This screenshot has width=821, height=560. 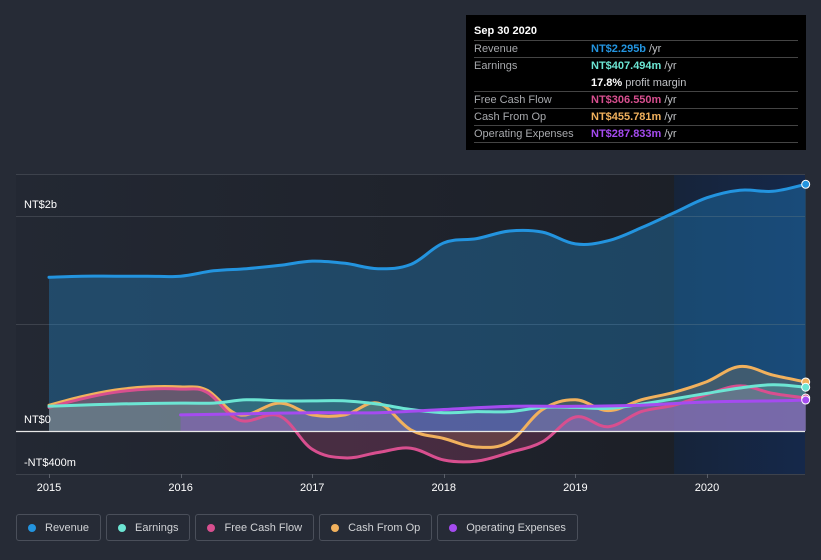 What do you see at coordinates (656, 83) in the screenshot?
I see `tooltip-unit: profit margin` at bounding box center [656, 83].